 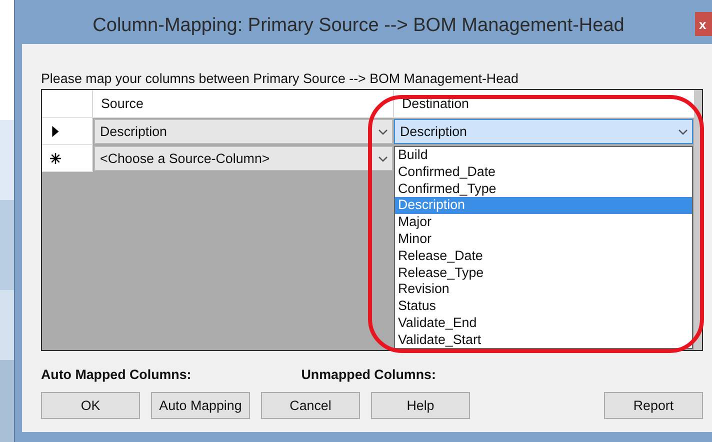 I want to click on dialog-button: OK, so click(x=90, y=405).